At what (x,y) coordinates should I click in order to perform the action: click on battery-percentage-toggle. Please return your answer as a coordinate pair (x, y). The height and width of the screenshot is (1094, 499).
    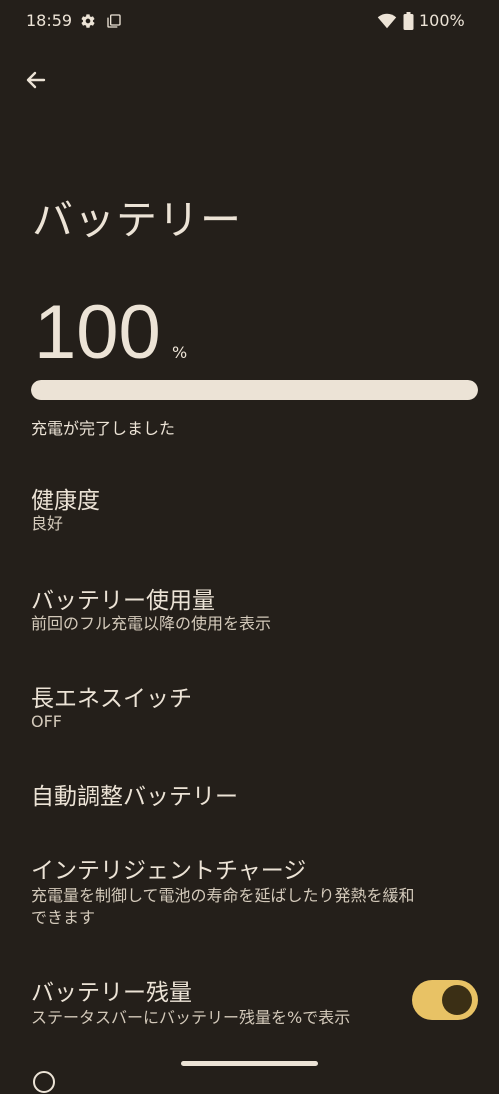
    Looking at the image, I should click on (445, 1000).